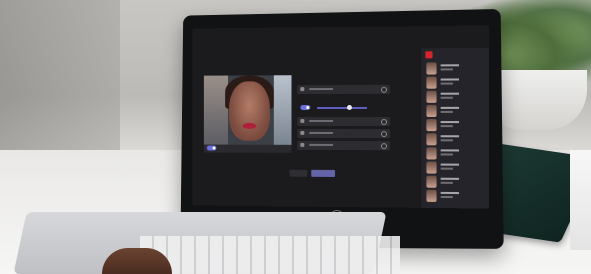 The height and width of the screenshot is (274, 591). I want to click on camera-preview, so click(248, 110).